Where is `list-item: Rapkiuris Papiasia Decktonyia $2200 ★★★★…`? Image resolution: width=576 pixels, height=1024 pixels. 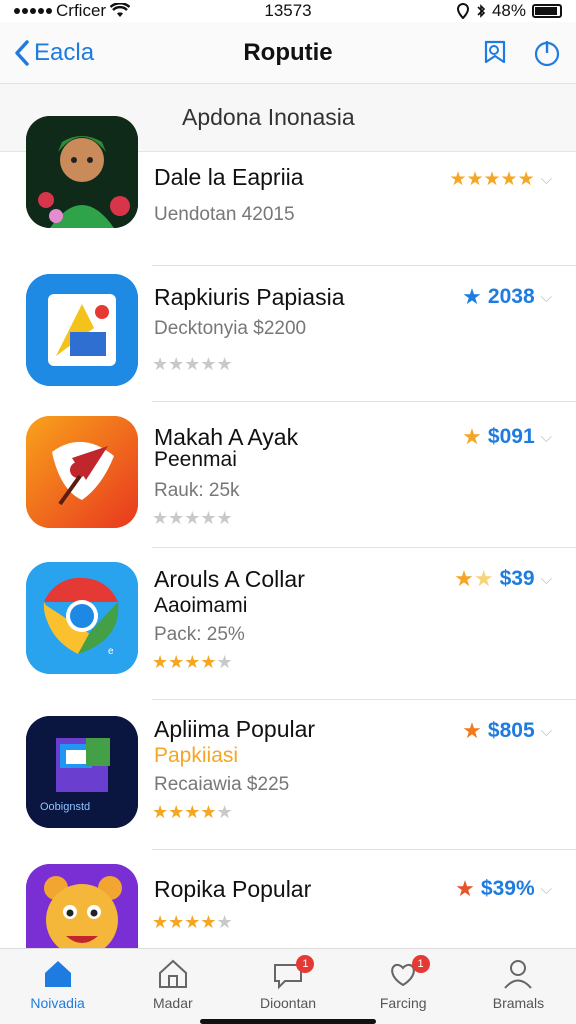
list-item: Rapkiuris Papiasia Decktonyia $2200 ★★★★… is located at coordinates (288, 334).